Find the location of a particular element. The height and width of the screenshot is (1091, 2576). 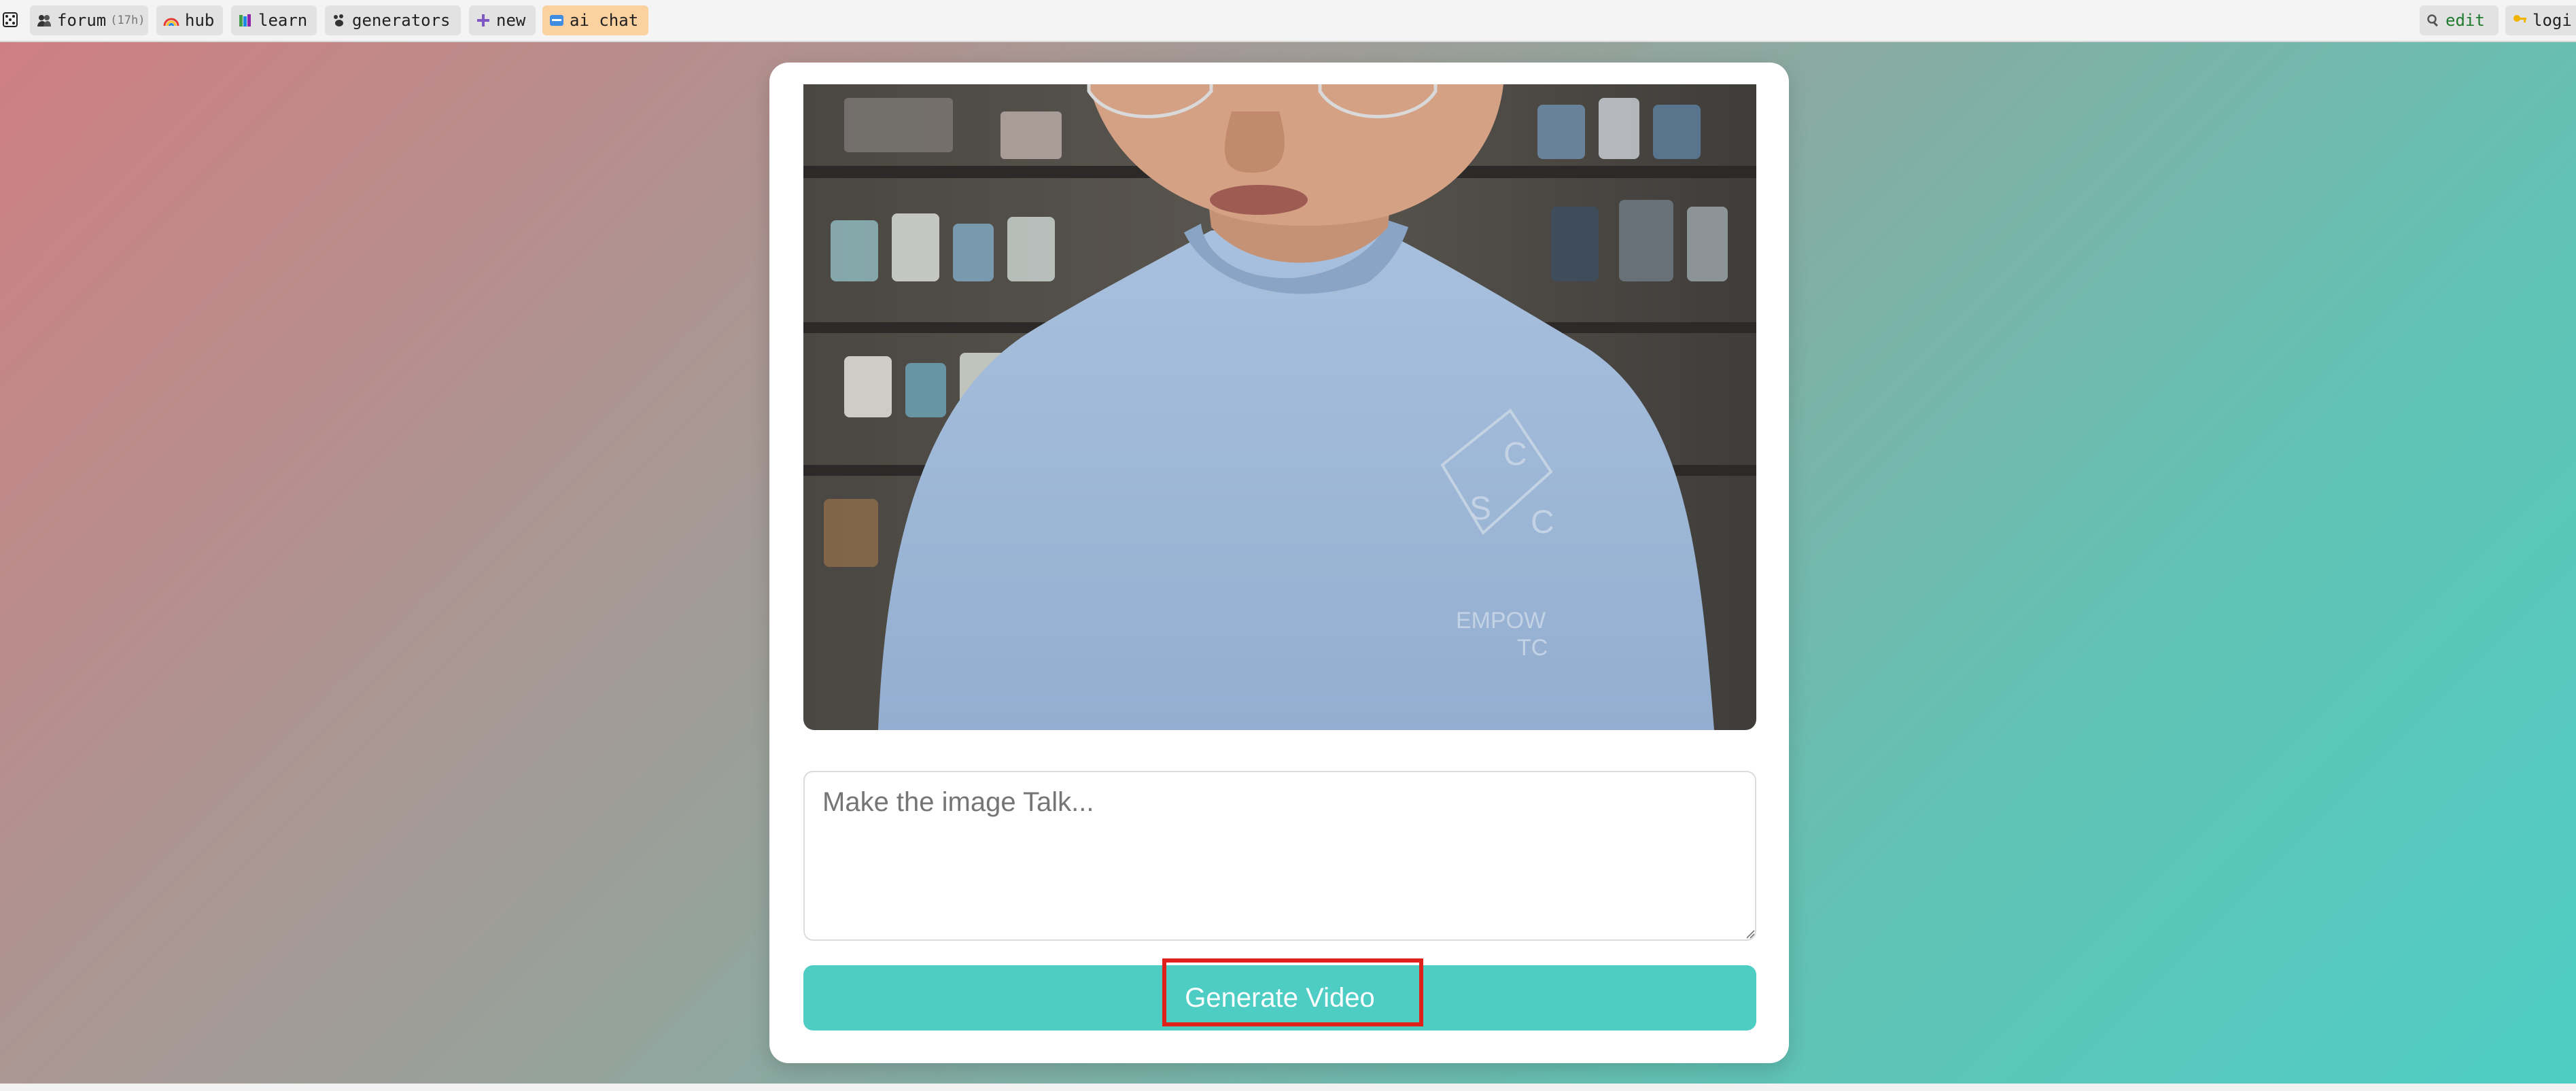

generate-video-button: Generate Video is located at coordinates (1279, 998).